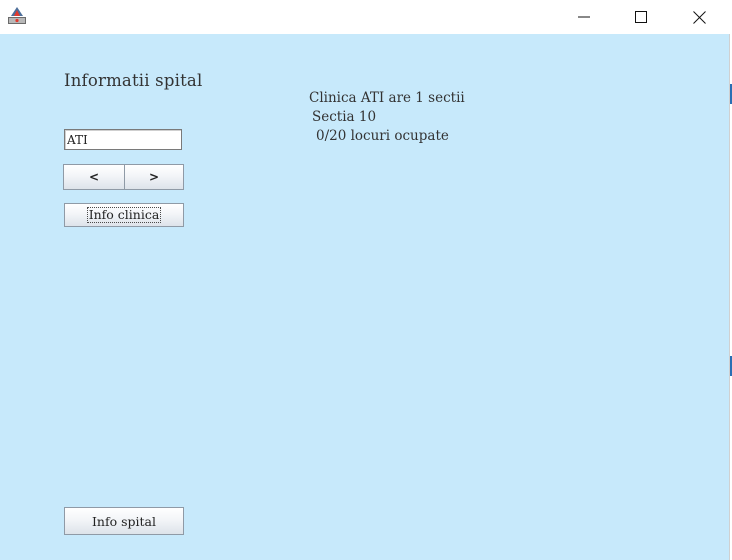  What do you see at coordinates (133, 80) in the screenshot?
I see `page-title: Informatii spital` at bounding box center [133, 80].